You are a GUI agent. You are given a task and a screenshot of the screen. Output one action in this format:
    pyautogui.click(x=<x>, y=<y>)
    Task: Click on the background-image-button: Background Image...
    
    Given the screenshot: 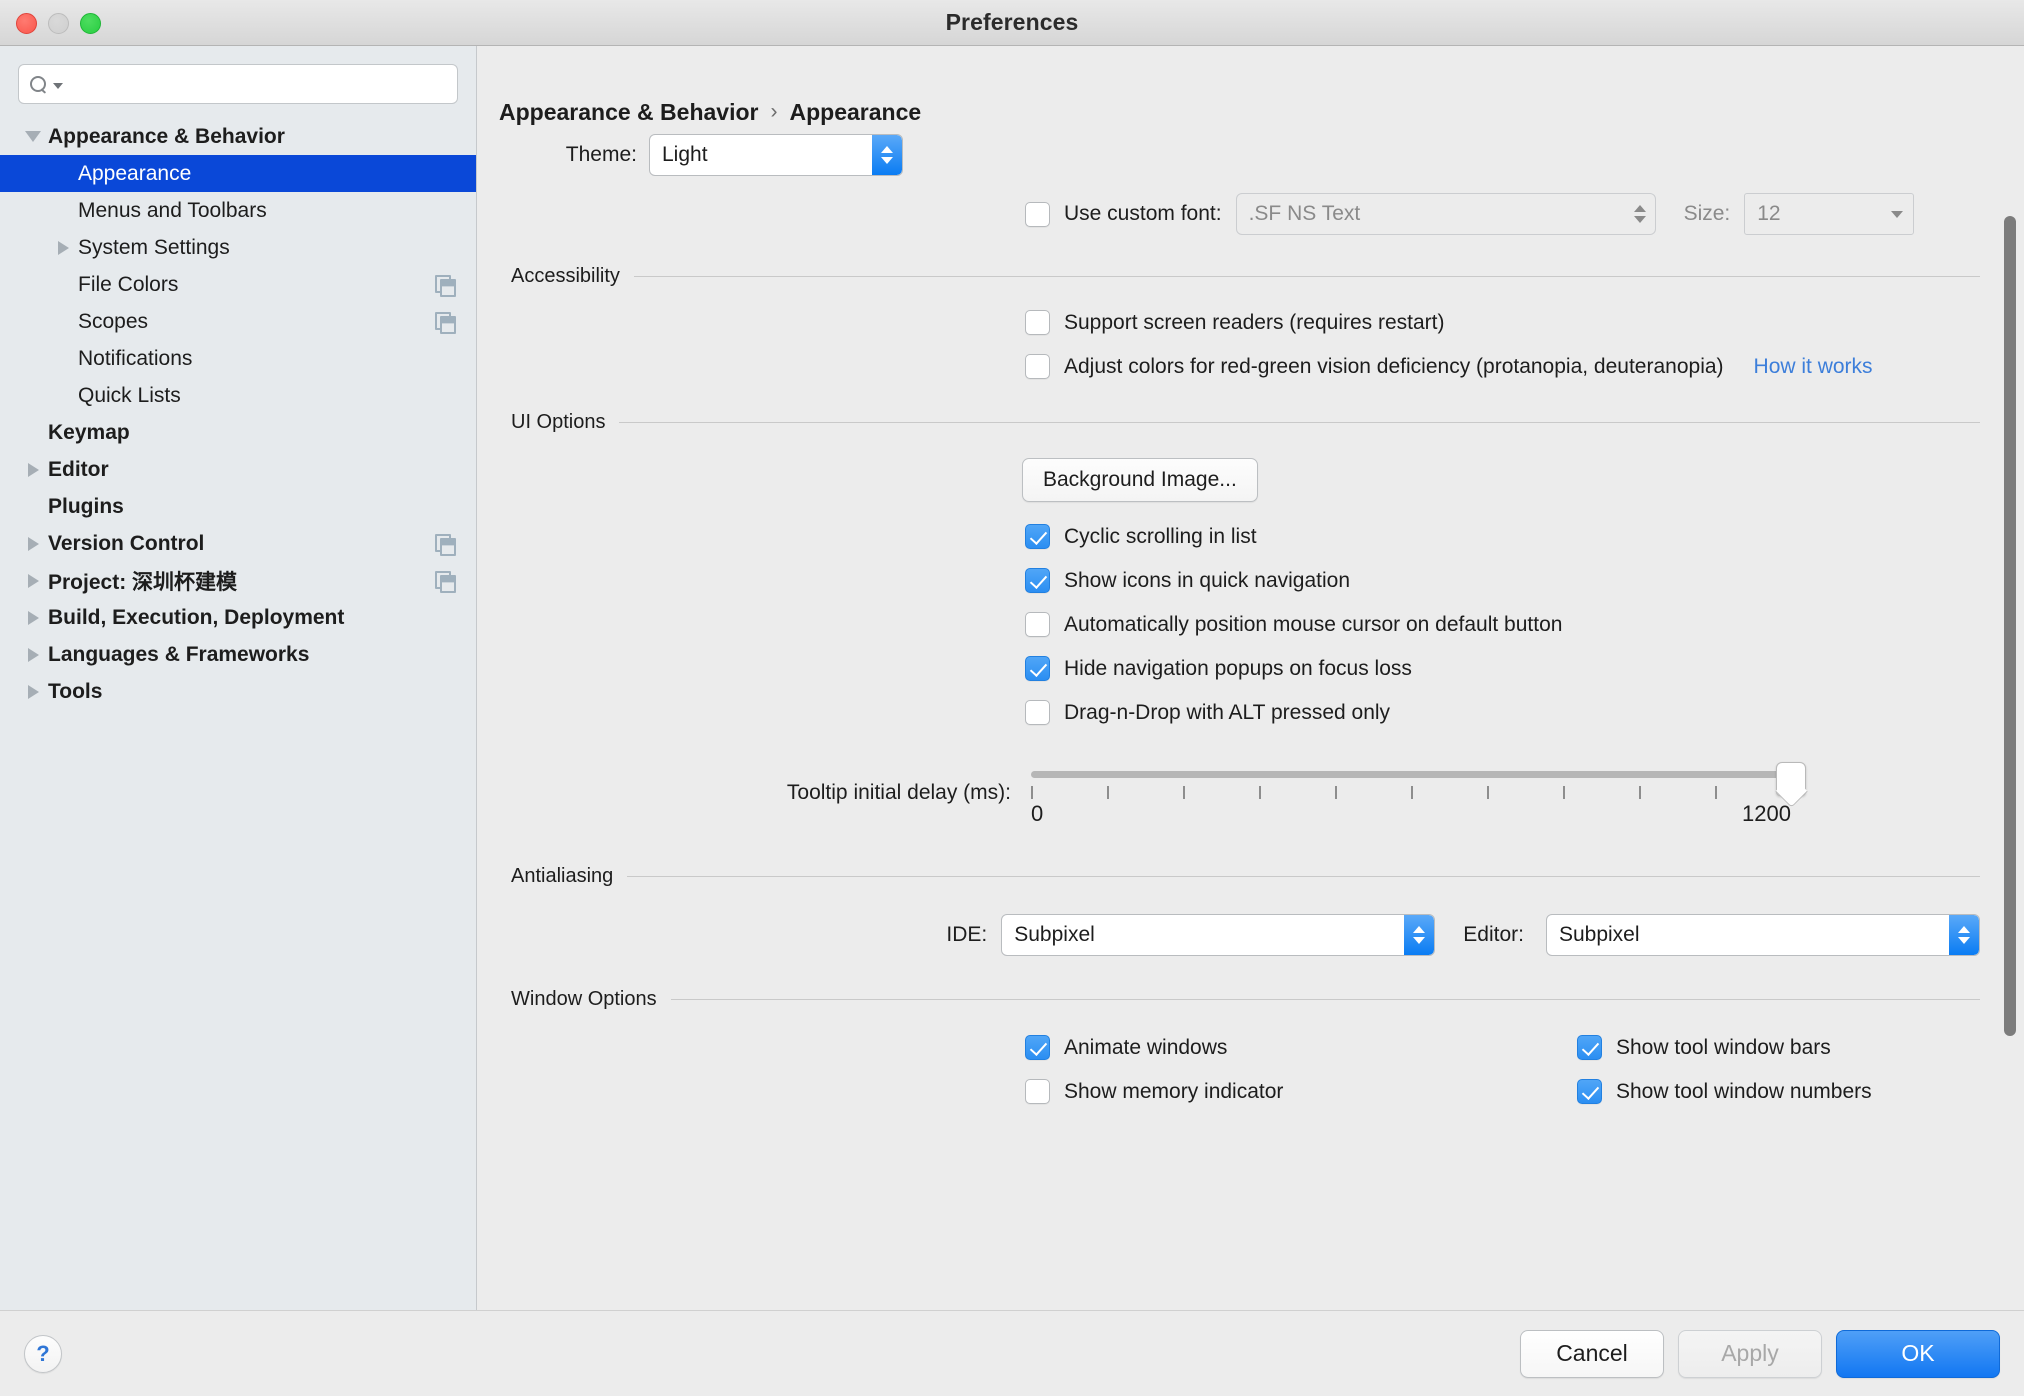 What is the action you would take?
    pyautogui.click(x=1140, y=480)
    